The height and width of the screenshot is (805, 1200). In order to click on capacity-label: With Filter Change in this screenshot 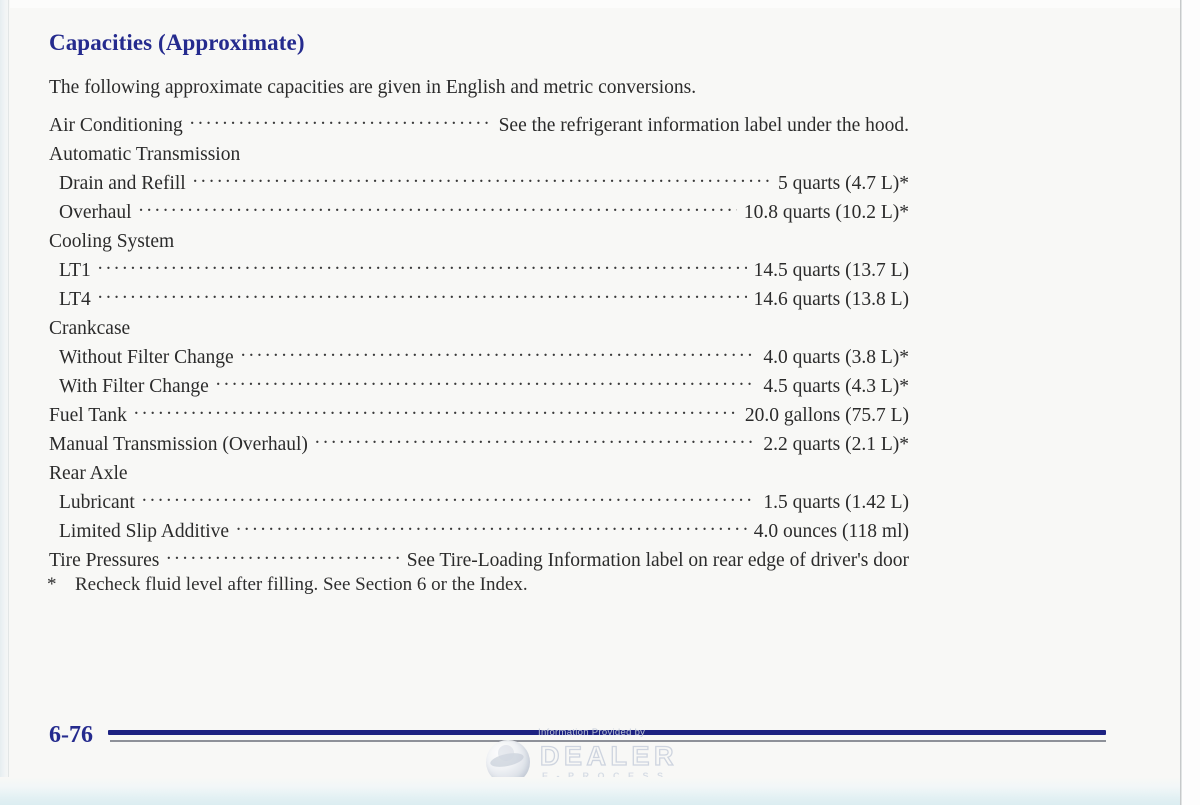, I will do `click(134, 386)`.